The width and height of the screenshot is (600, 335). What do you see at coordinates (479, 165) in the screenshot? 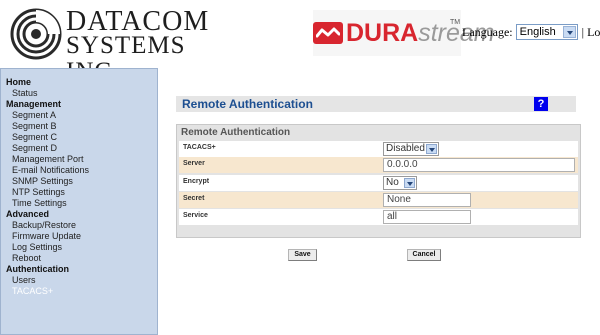
I see `server-input: 0.0.0.0` at bounding box center [479, 165].